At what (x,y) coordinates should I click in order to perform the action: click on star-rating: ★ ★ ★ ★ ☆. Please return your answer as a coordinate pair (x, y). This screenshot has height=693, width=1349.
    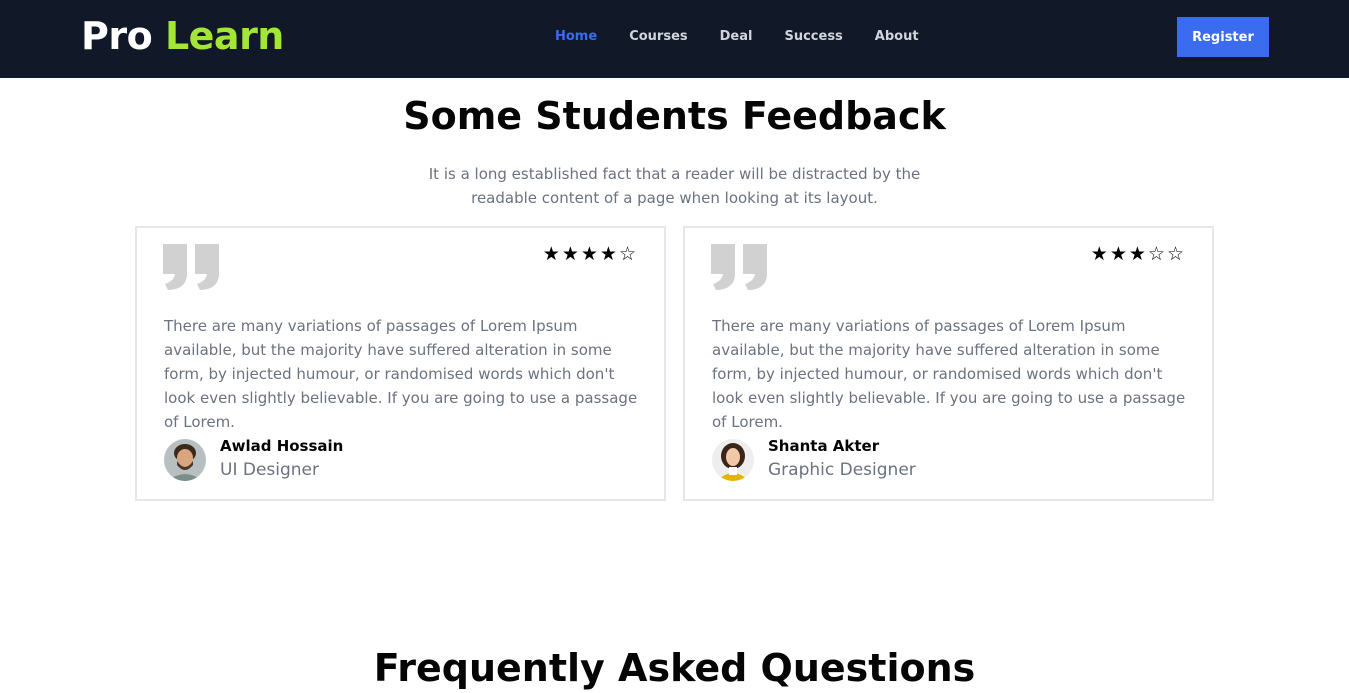
    Looking at the image, I should click on (589, 255).